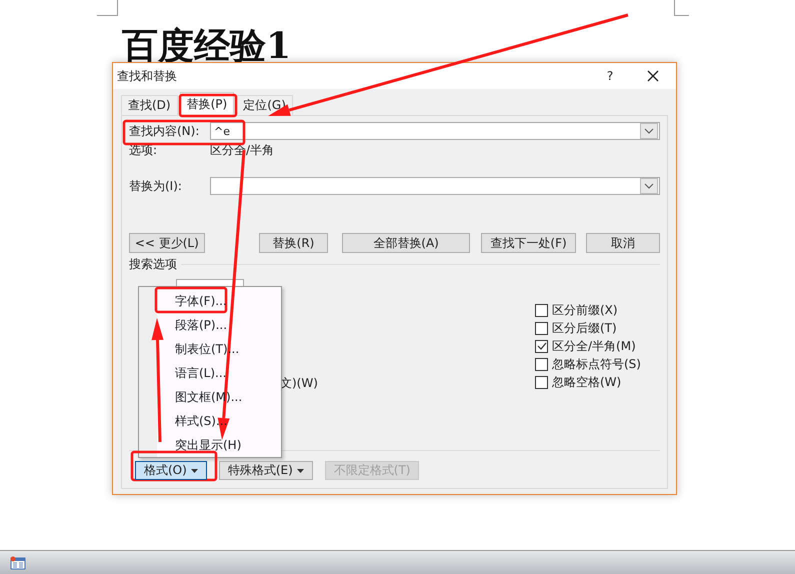 Image resolution: width=795 pixels, height=574 pixels. I want to click on highlight-frame, so click(208, 106).